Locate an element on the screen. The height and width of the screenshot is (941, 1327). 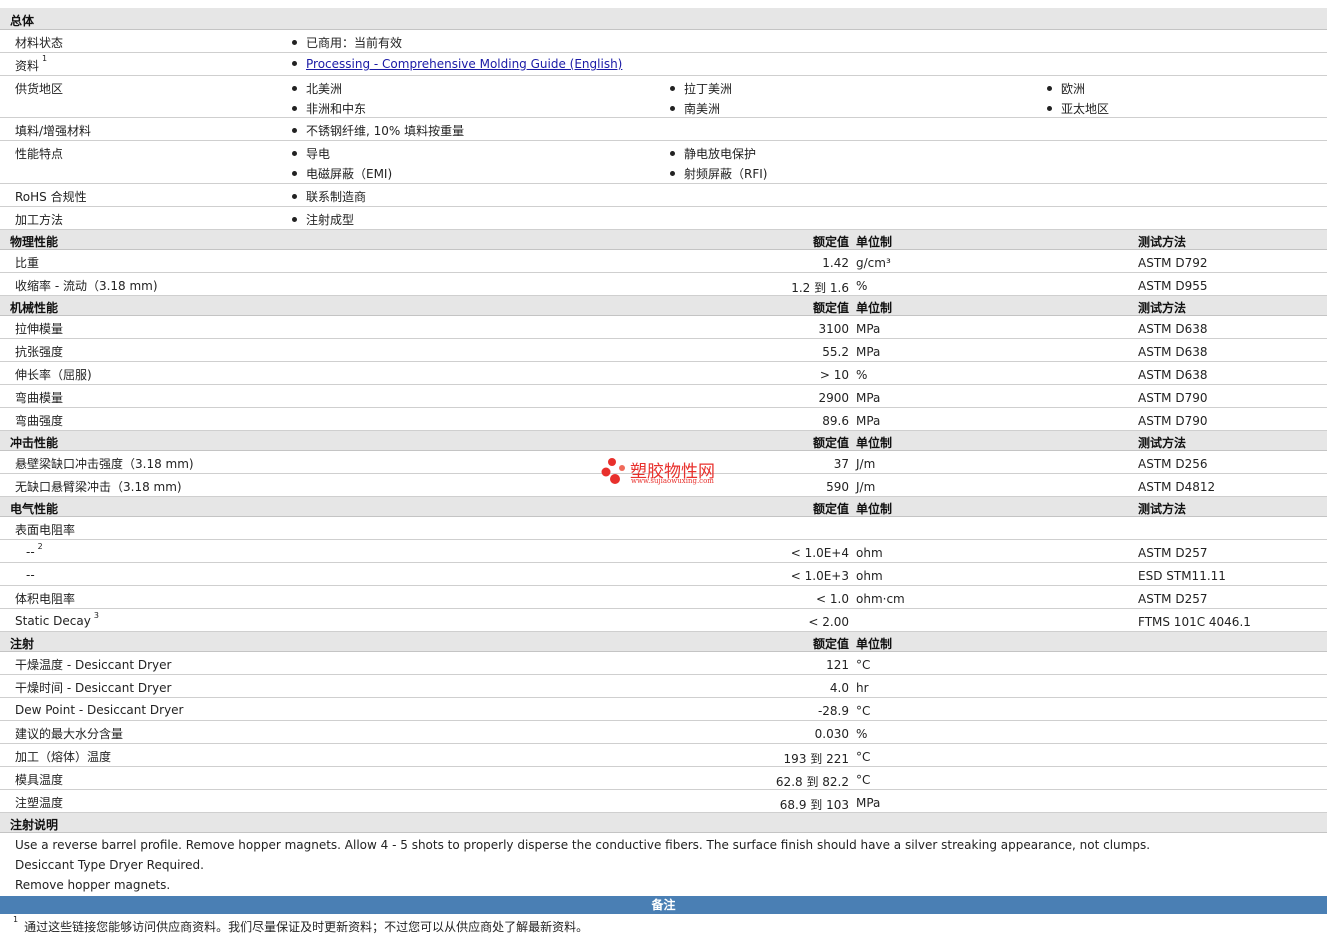
bullet-item: 已商用：当前有效 is located at coordinates (347, 42).